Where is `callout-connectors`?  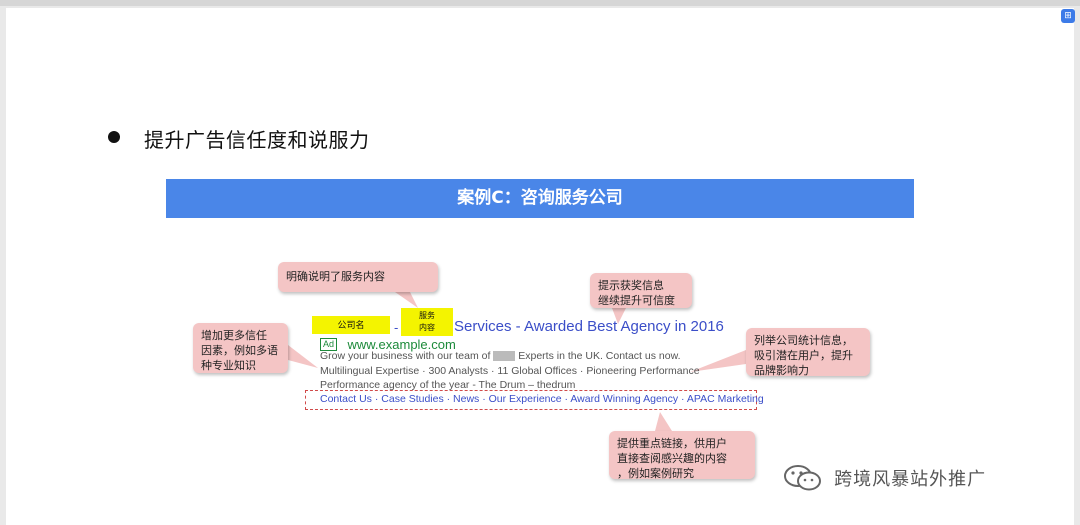
callout-connectors is located at coordinates (517, 361).